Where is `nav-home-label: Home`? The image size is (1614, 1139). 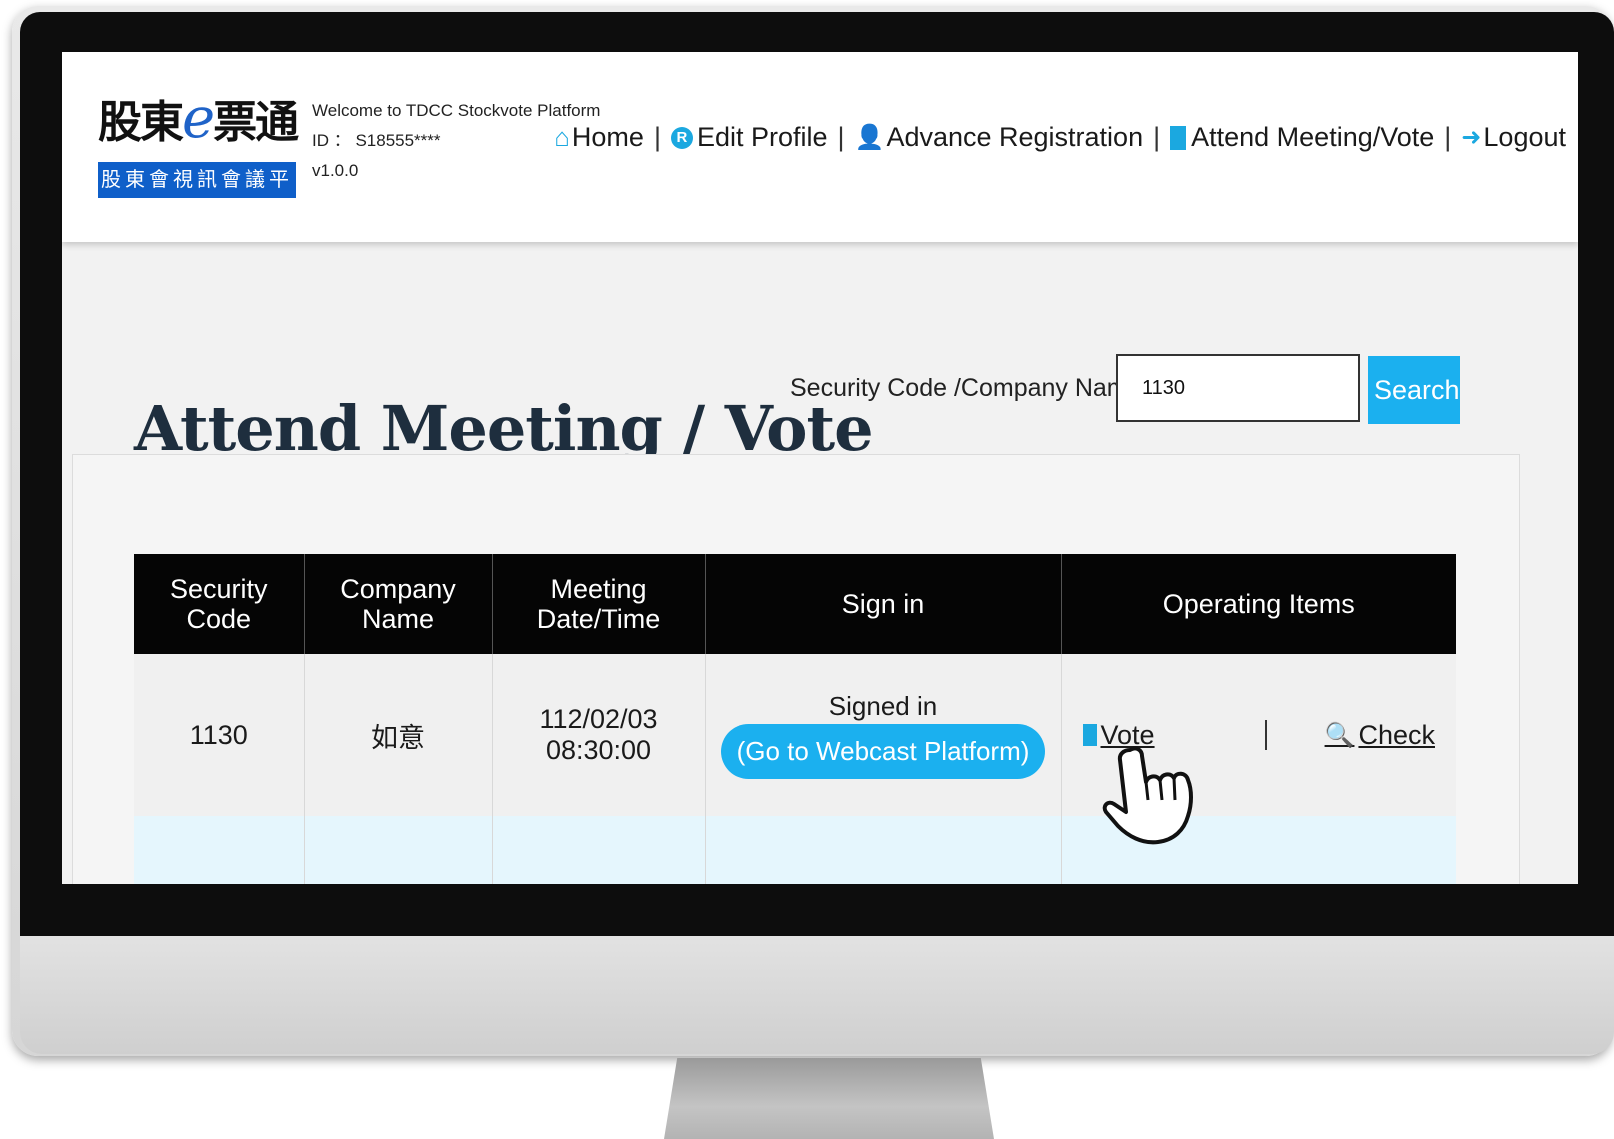 nav-home-label: Home is located at coordinates (607, 137).